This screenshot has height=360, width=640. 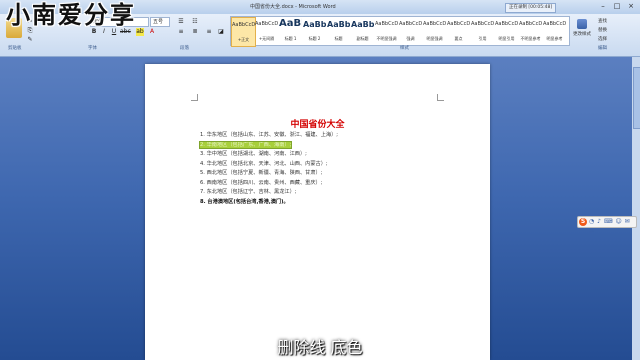 I want to click on style-item: AaBbCcDd 明显参考, so click(x=554, y=31).